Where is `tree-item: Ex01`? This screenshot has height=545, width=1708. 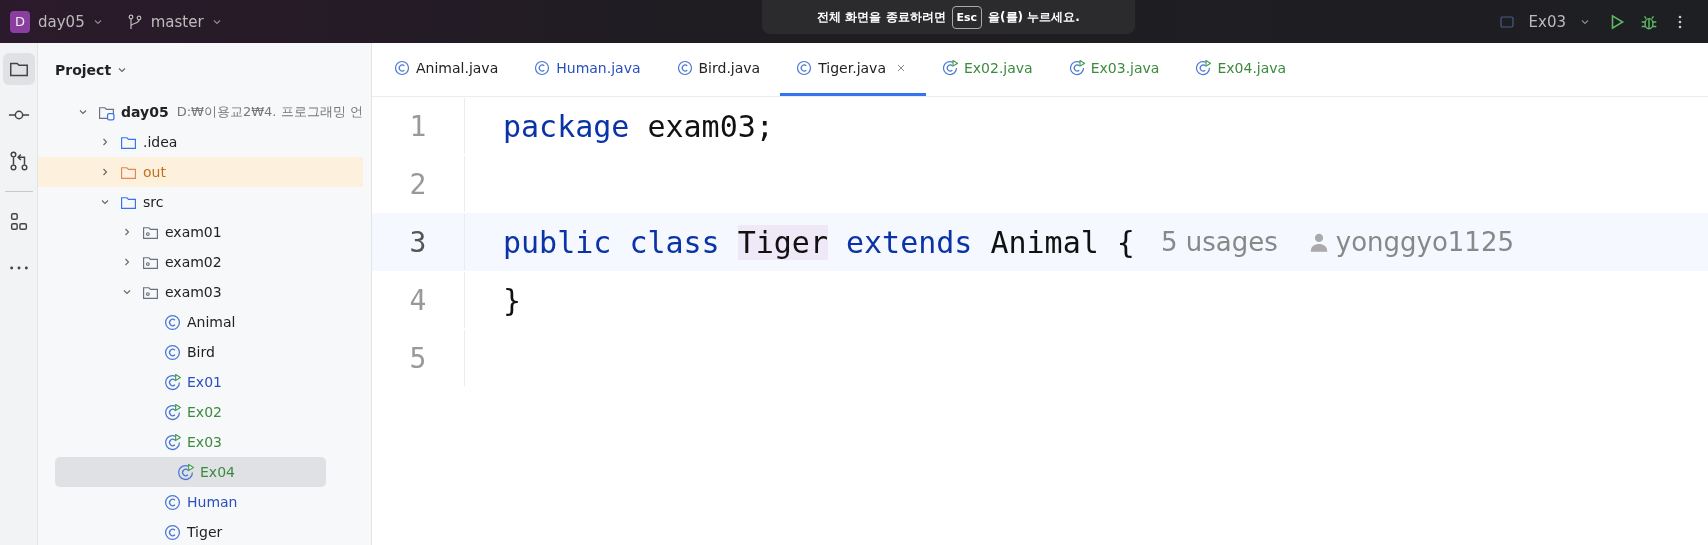
tree-item: Ex01 is located at coordinates (200, 382).